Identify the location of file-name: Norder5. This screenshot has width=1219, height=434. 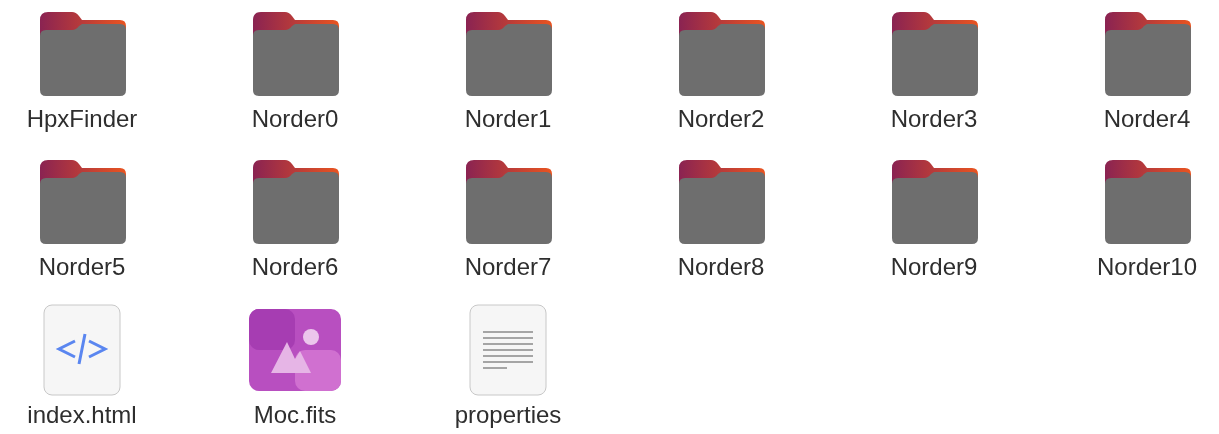
(82, 267).